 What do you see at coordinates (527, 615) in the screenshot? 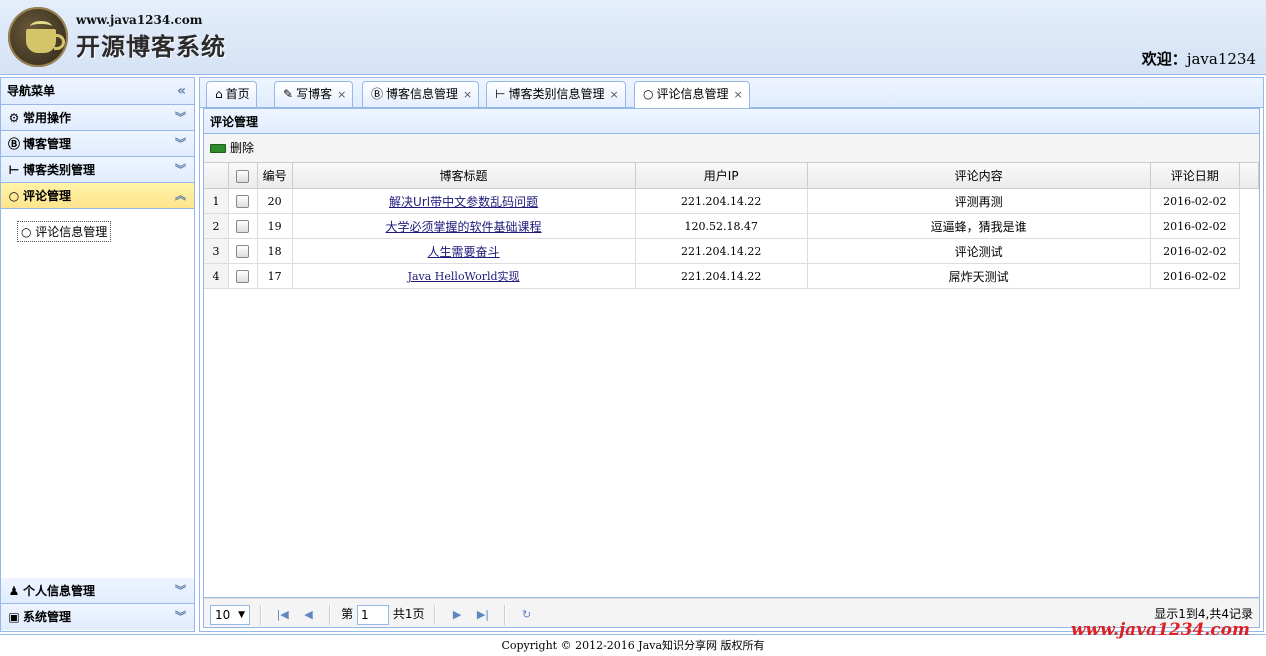
I see `refresh-icon: ↻` at bounding box center [527, 615].